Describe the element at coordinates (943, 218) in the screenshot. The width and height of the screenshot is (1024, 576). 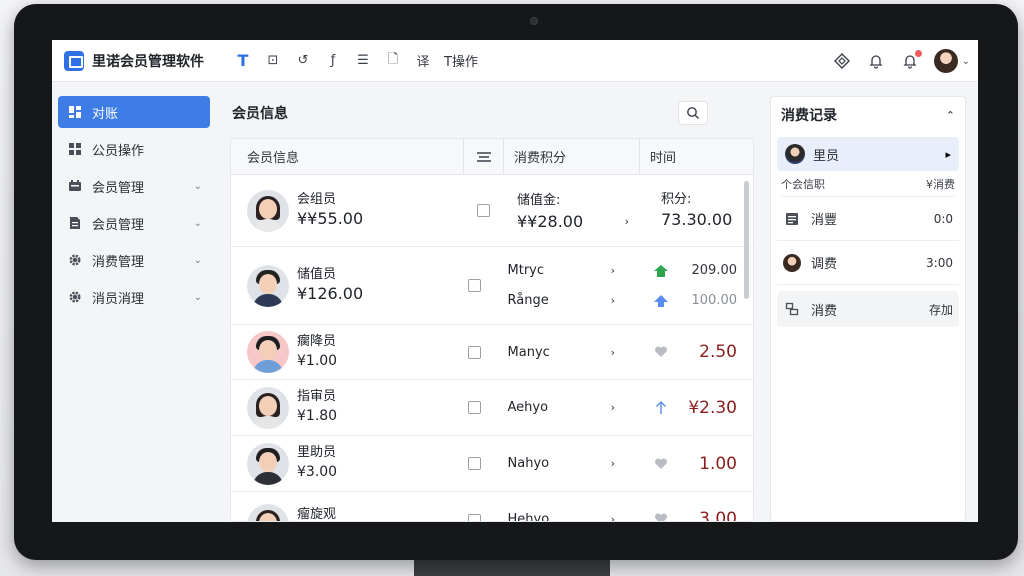
I see `record-value: 0:0` at that location.